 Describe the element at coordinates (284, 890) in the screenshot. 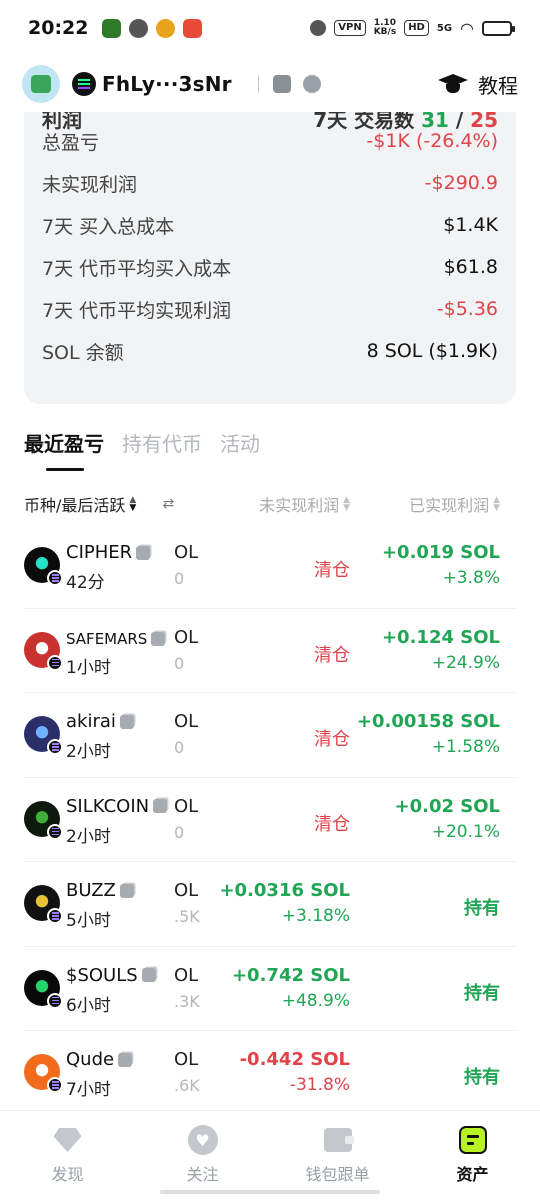

I see `unrealized-sol: +0.0316 SOL` at that location.